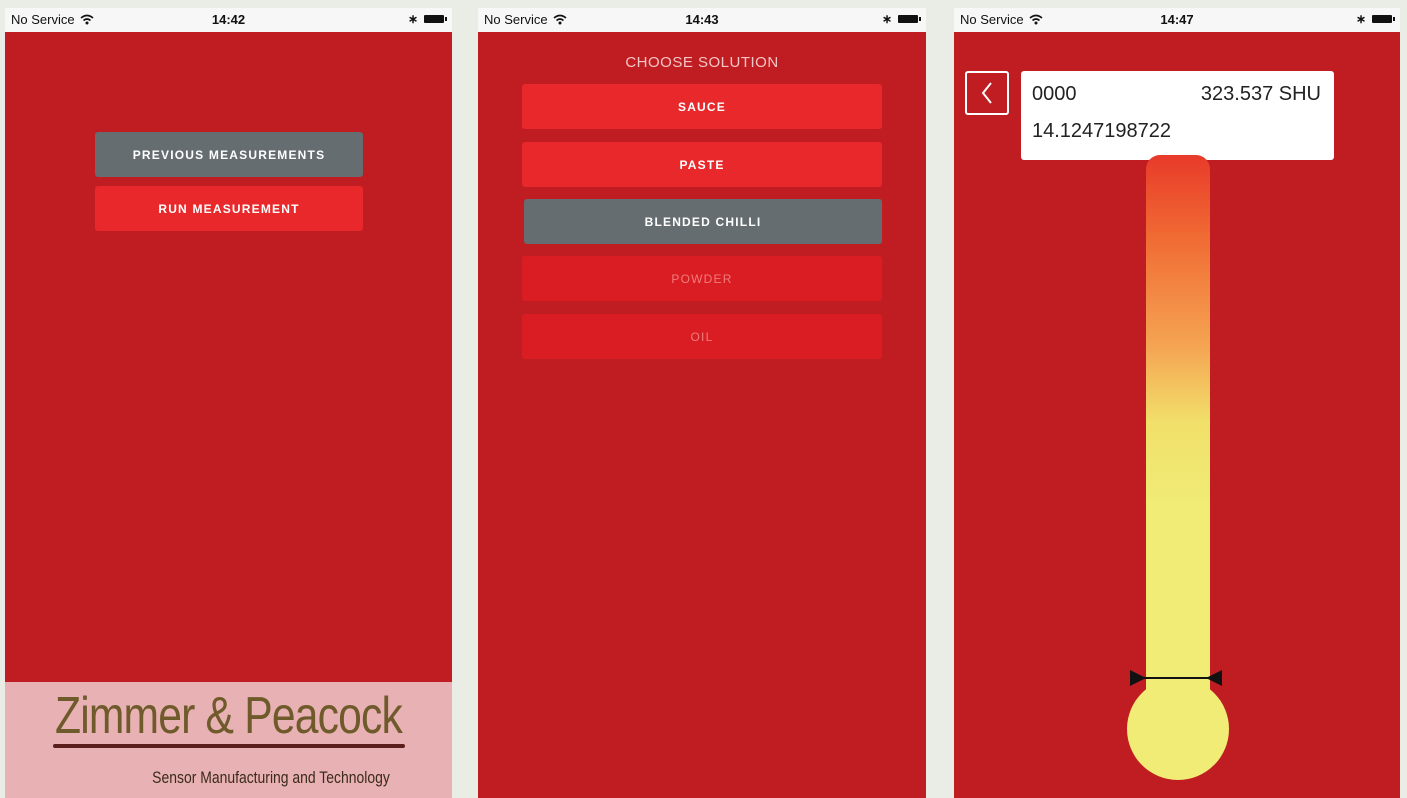 This screenshot has height=798, width=1407. What do you see at coordinates (1054, 94) in the screenshot?
I see `sample-code: 0000` at bounding box center [1054, 94].